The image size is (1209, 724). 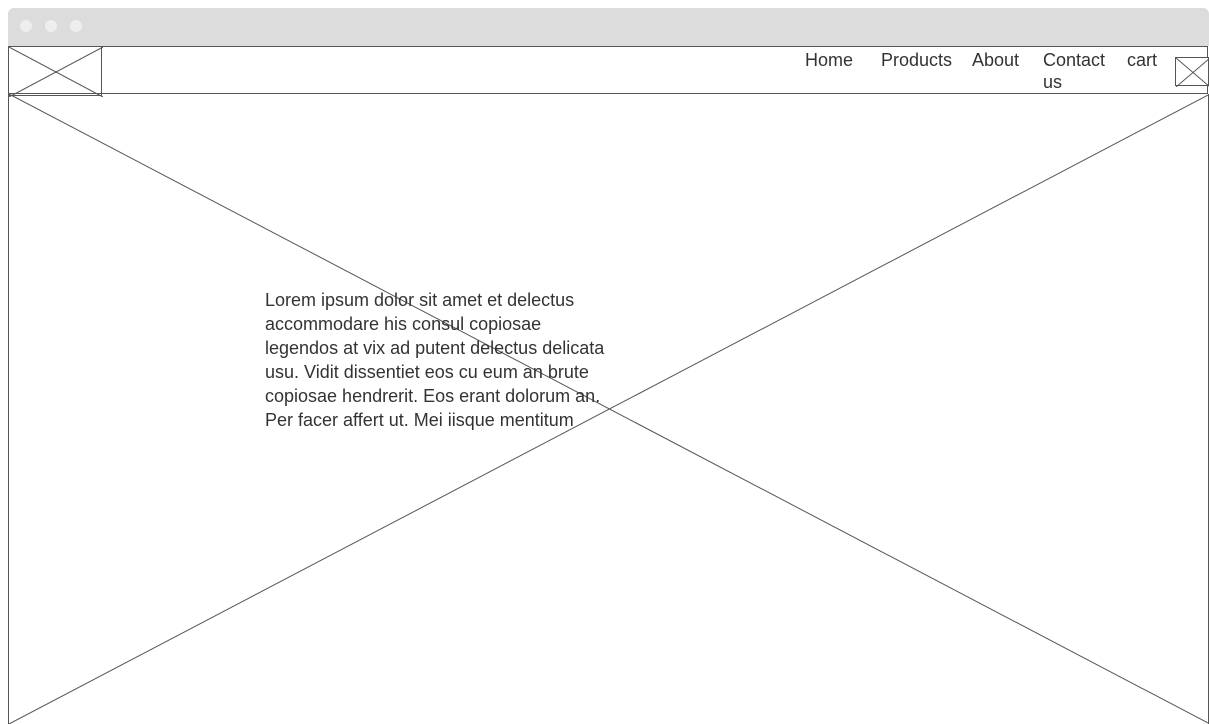 What do you see at coordinates (51, 26) in the screenshot?
I see `window-control-minimize` at bounding box center [51, 26].